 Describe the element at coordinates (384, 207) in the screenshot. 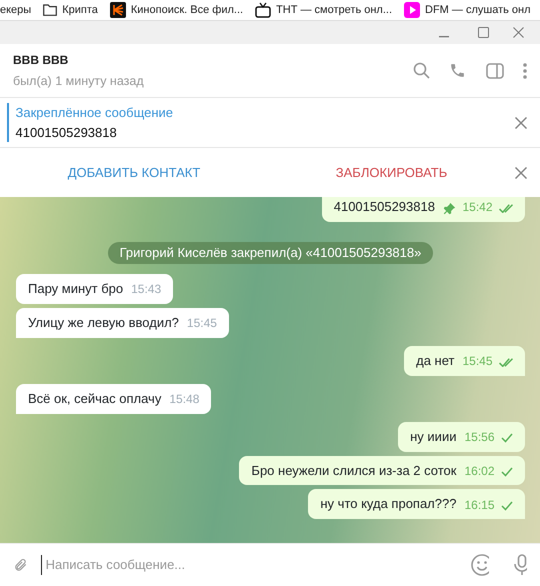

I see `message-text: 41001505293818` at that location.